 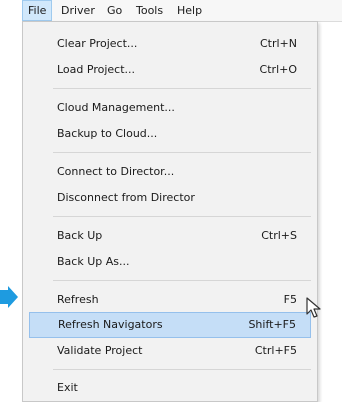 I want to click on menu-item-shortcut: Ctrl+F5, so click(x=275, y=350).